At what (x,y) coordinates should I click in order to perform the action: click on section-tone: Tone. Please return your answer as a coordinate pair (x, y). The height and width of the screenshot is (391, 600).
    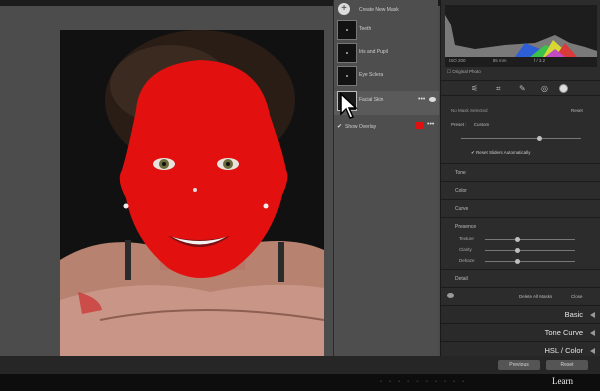
    Looking at the image, I should click on (520, 172).